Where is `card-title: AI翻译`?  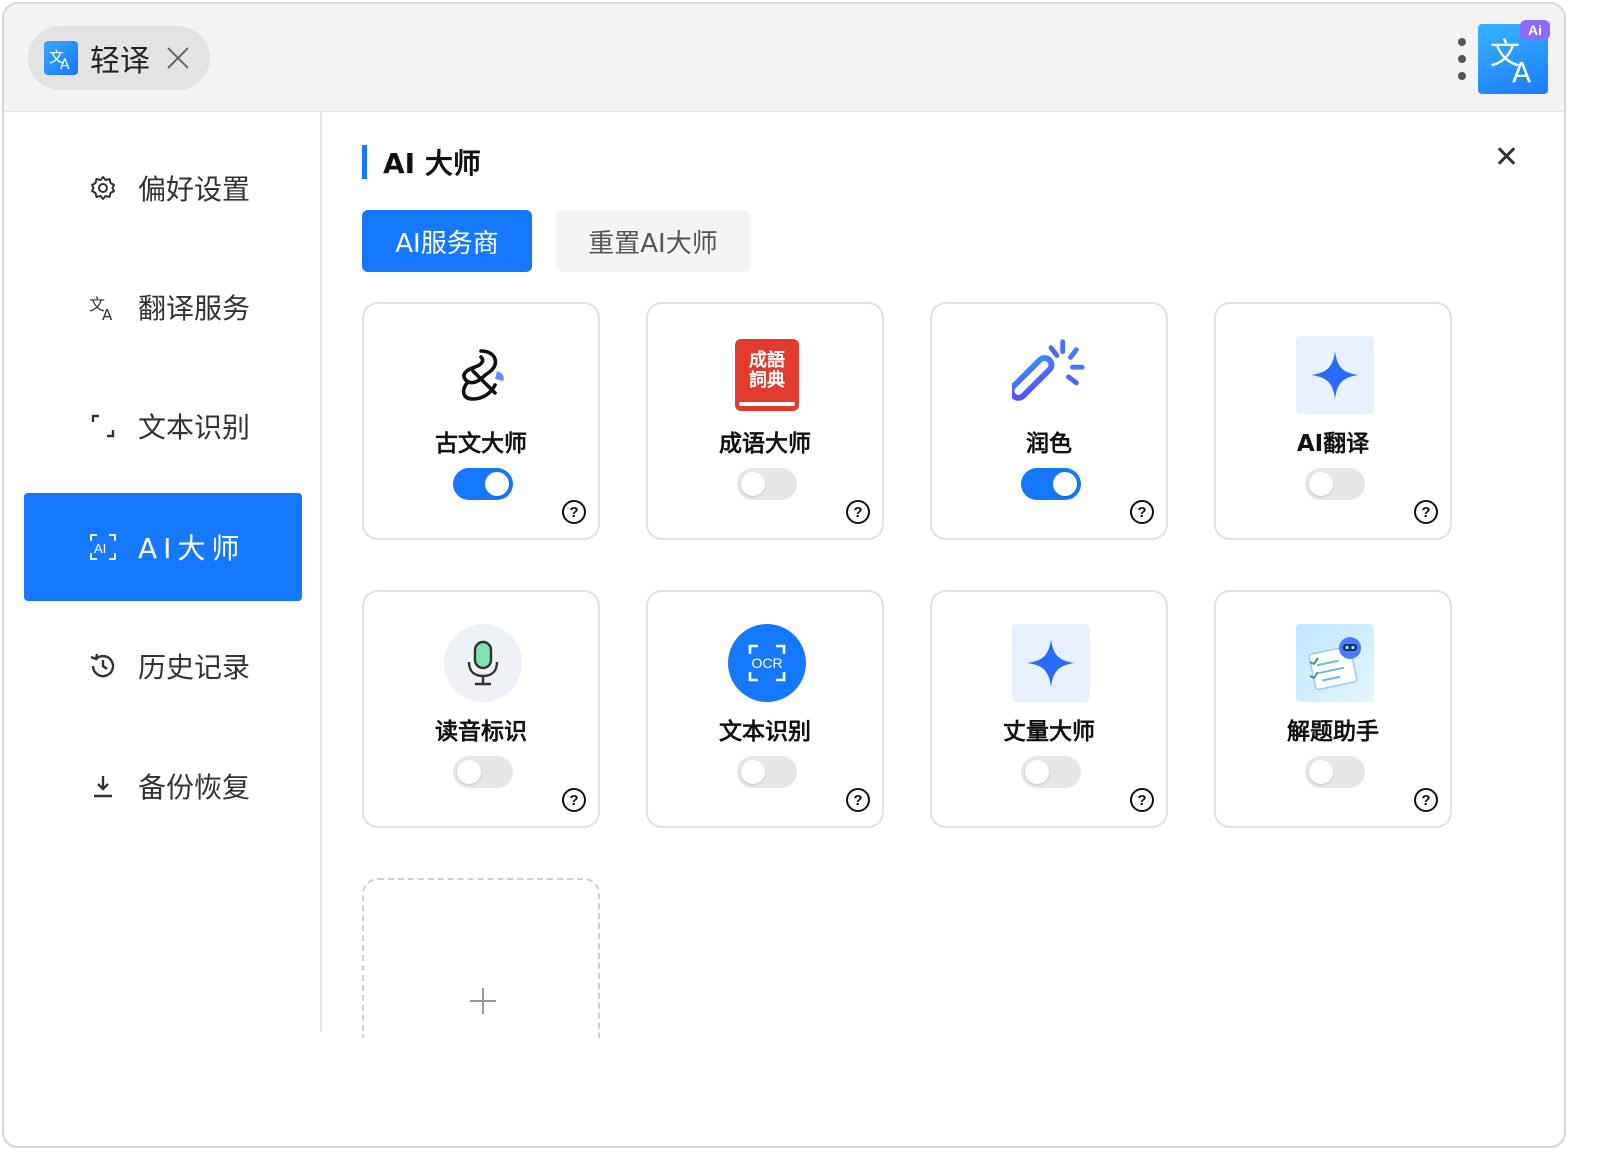
card-title: AI翻译 is located at coordinates (1333, 444).